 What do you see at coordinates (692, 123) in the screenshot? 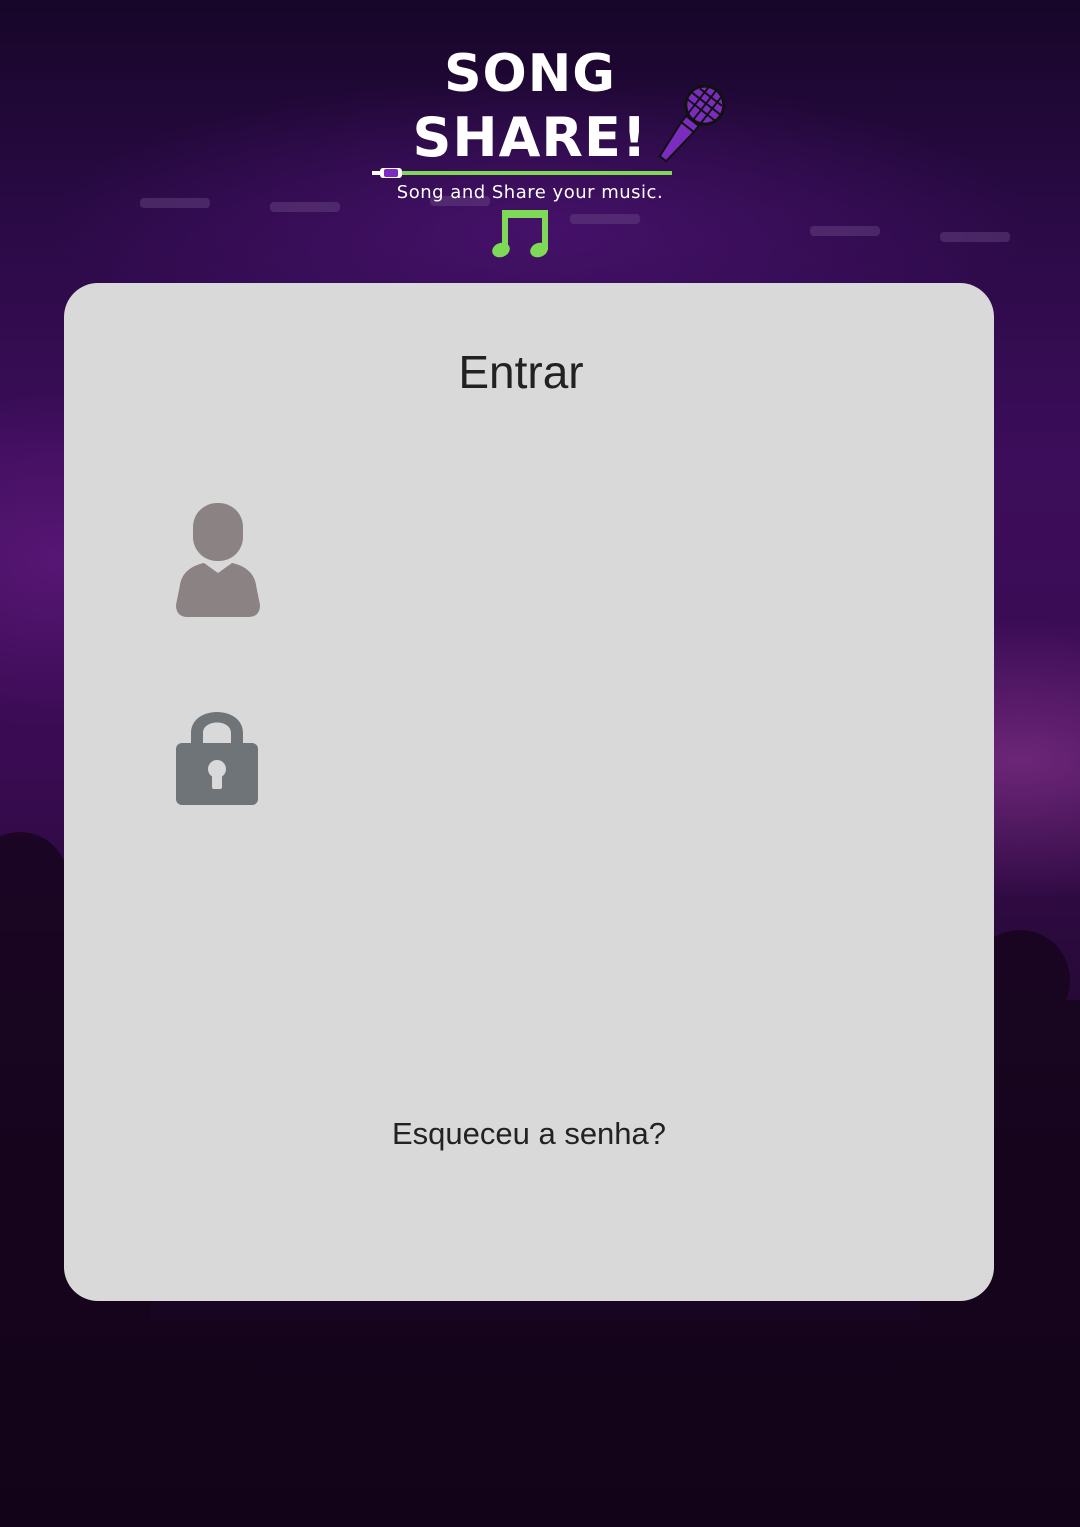
I see `microphone-icon` at bounding box center [692, 123].